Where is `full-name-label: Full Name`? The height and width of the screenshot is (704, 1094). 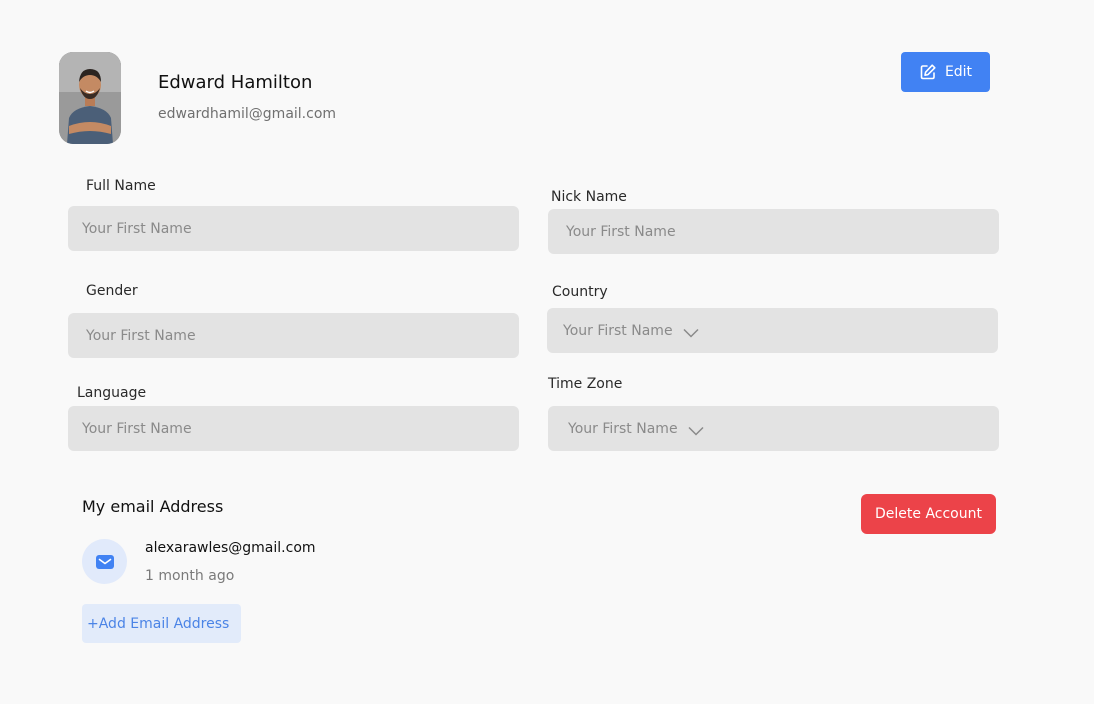 full-name-label: Full Name is located at coordinates (121, 186).